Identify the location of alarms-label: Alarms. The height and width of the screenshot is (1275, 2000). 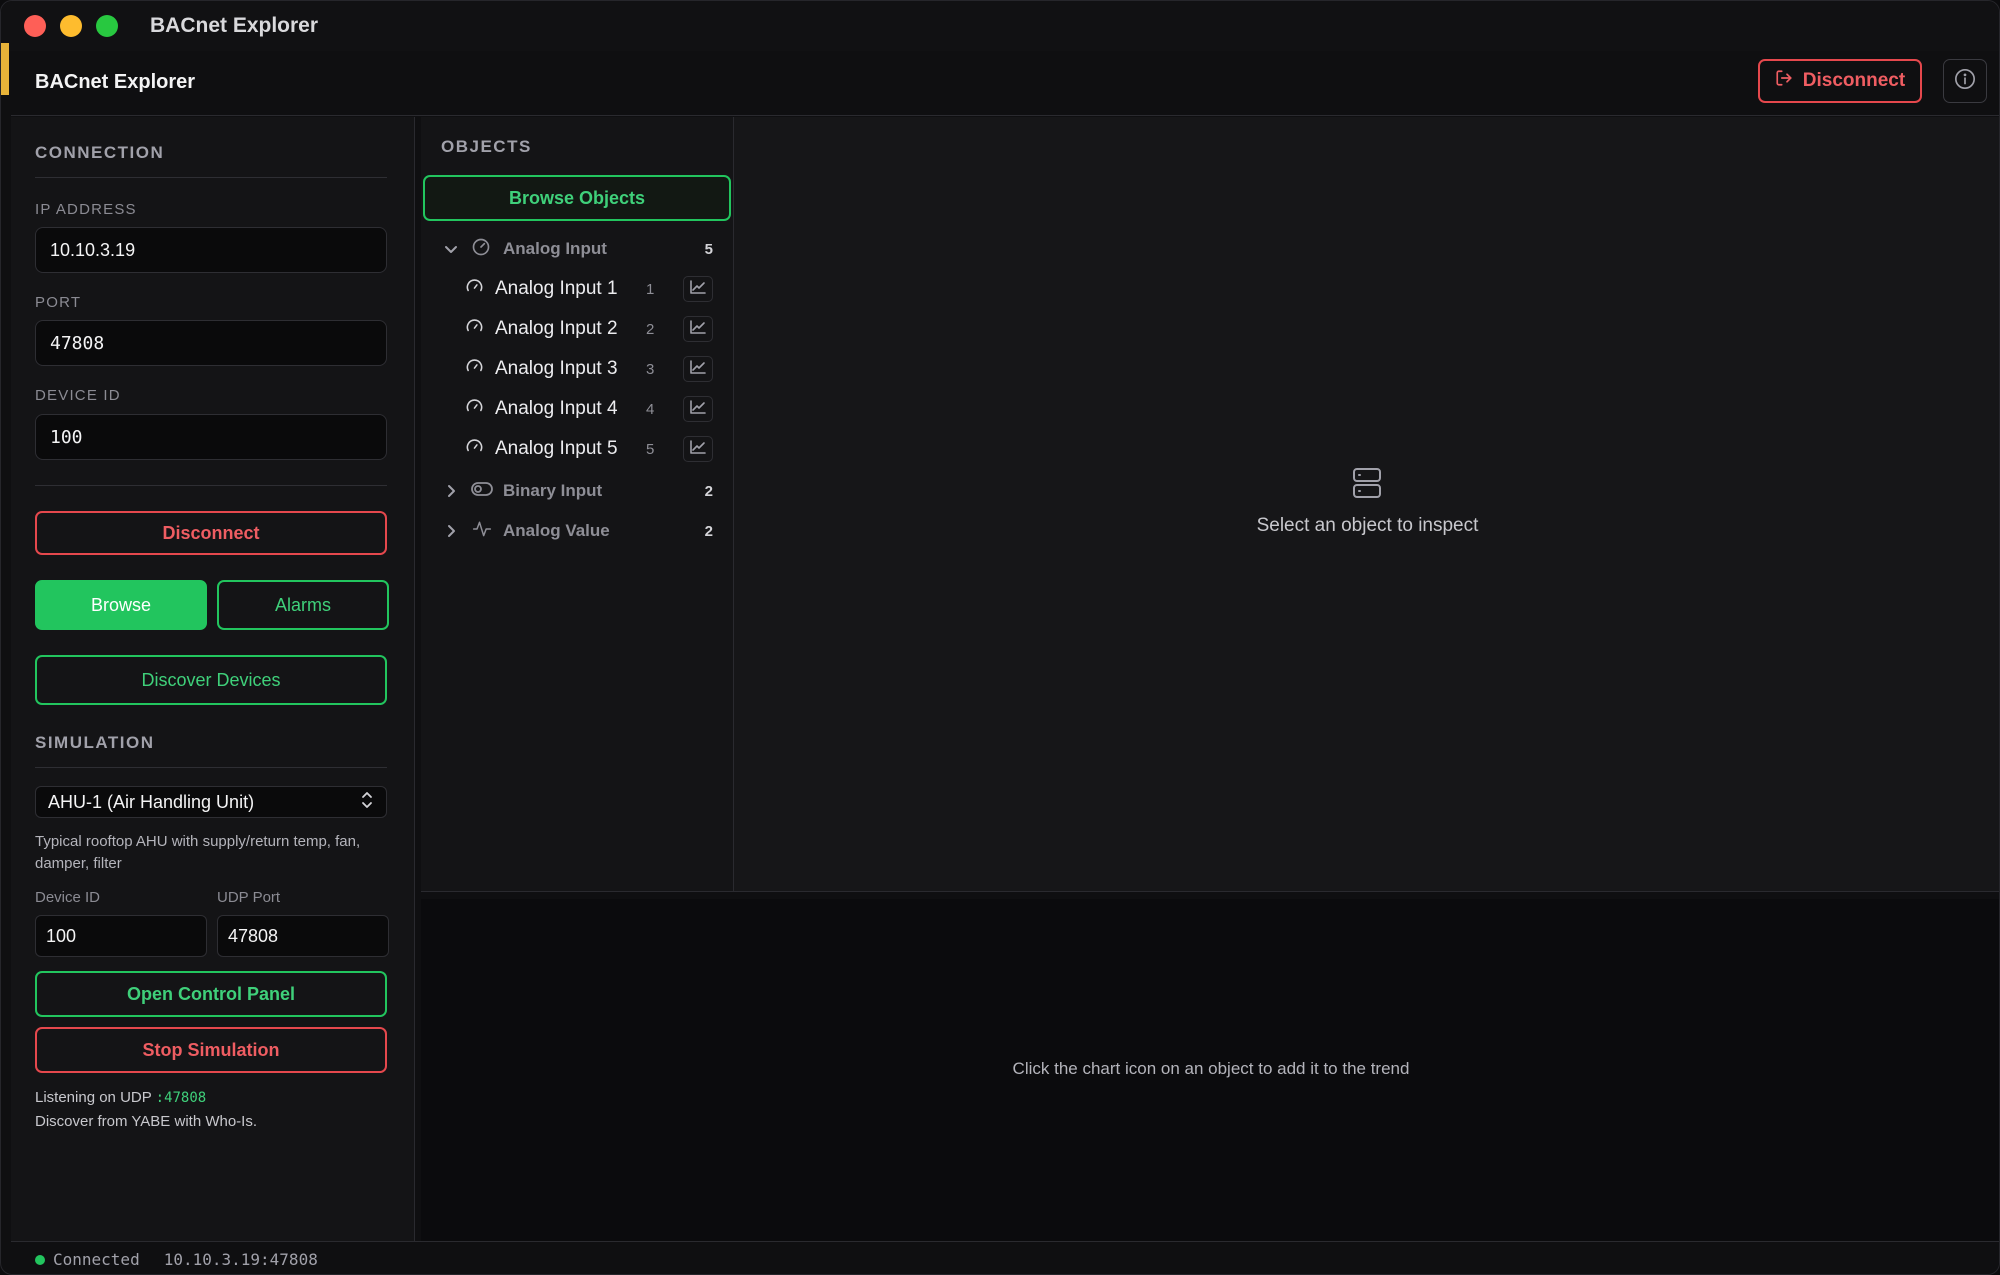
(302, 604).